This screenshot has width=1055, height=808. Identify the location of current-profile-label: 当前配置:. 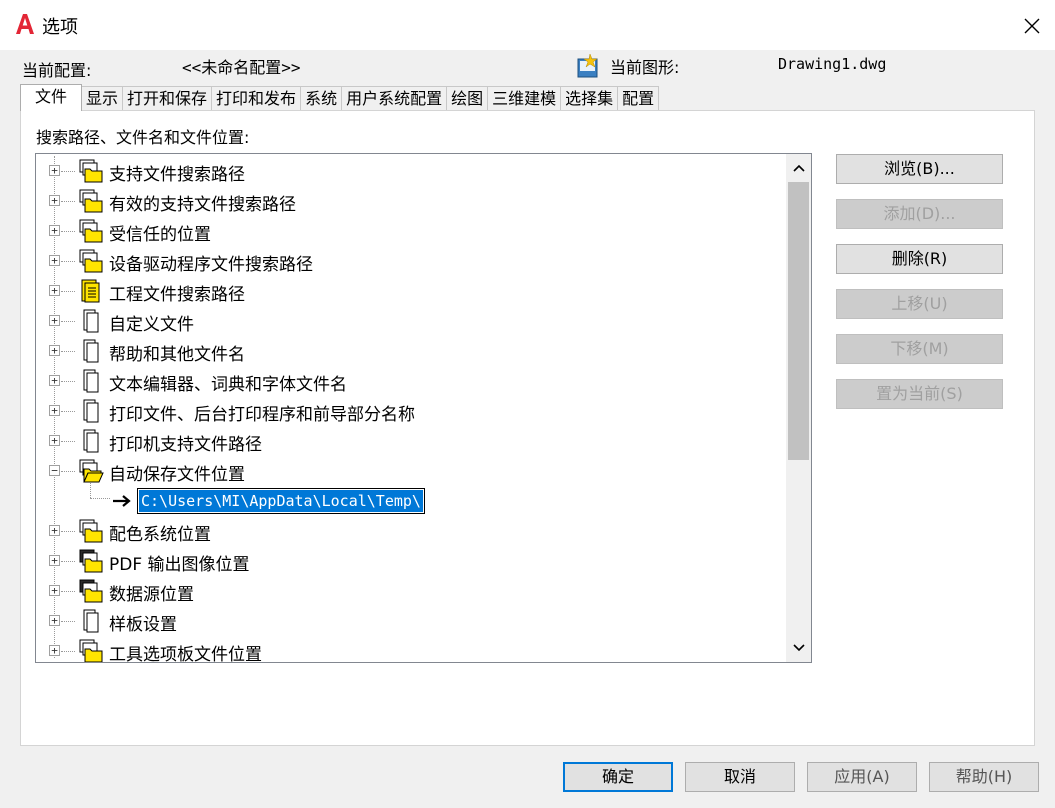
(57, 70).